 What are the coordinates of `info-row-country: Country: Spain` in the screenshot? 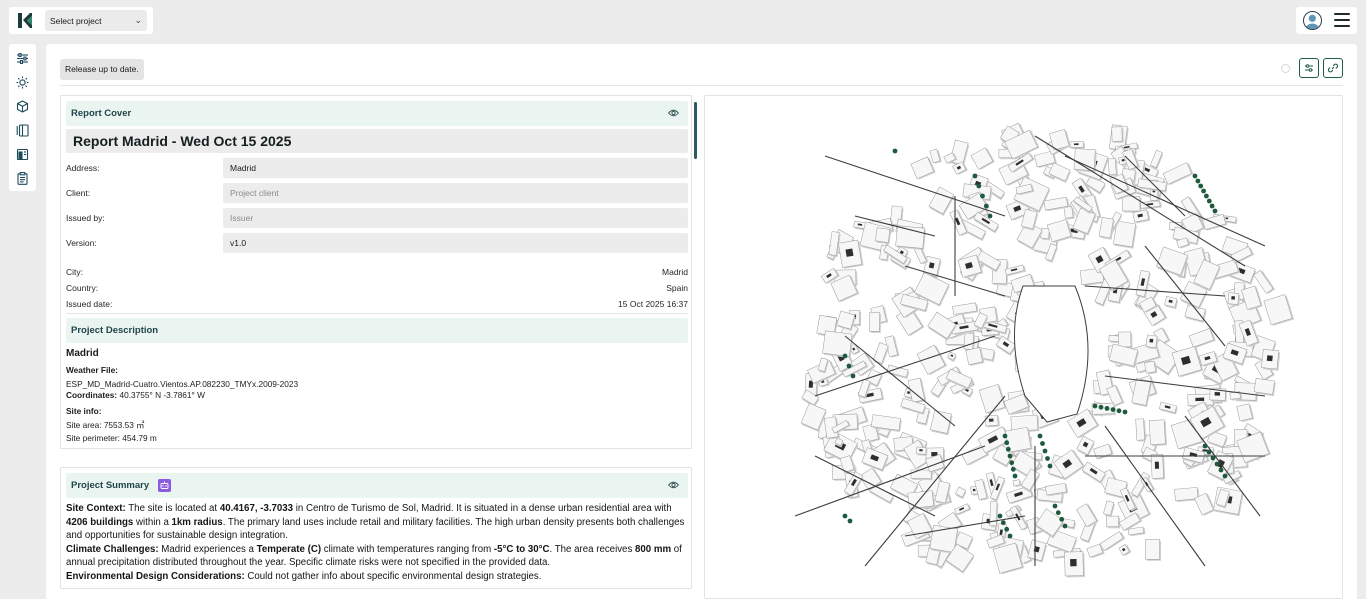 It's located at (377, 288).